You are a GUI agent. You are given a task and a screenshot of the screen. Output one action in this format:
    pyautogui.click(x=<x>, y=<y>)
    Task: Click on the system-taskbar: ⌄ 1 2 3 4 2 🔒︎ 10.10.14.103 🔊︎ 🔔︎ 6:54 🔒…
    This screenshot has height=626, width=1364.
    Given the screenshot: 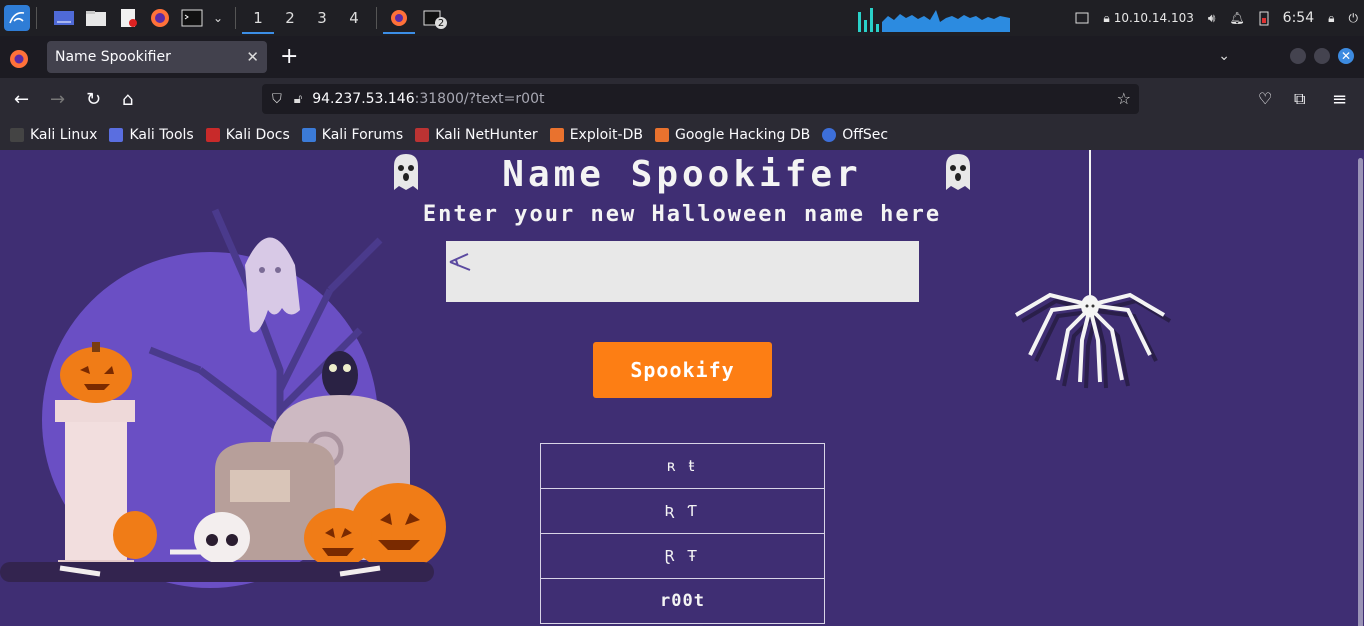 What is the action you would take?
    pyautogui.click(x=682, y=18)
    